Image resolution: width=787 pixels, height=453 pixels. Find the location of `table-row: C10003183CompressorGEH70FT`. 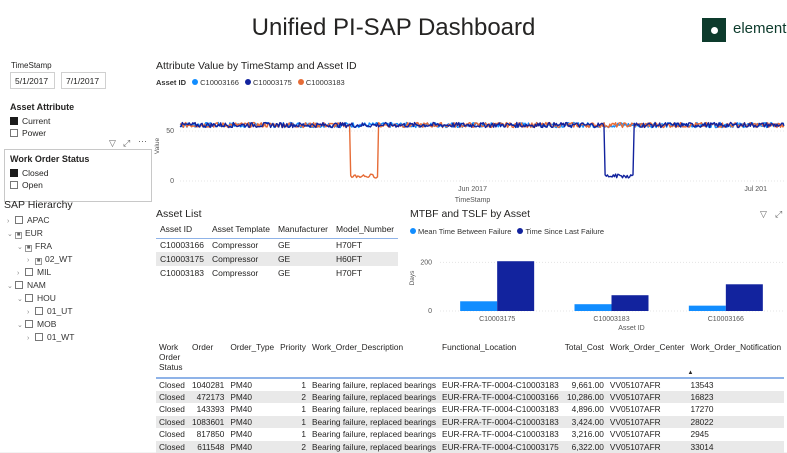

table-row: C10003183CompressorGEH70FT is located at coordinates (277, 273).